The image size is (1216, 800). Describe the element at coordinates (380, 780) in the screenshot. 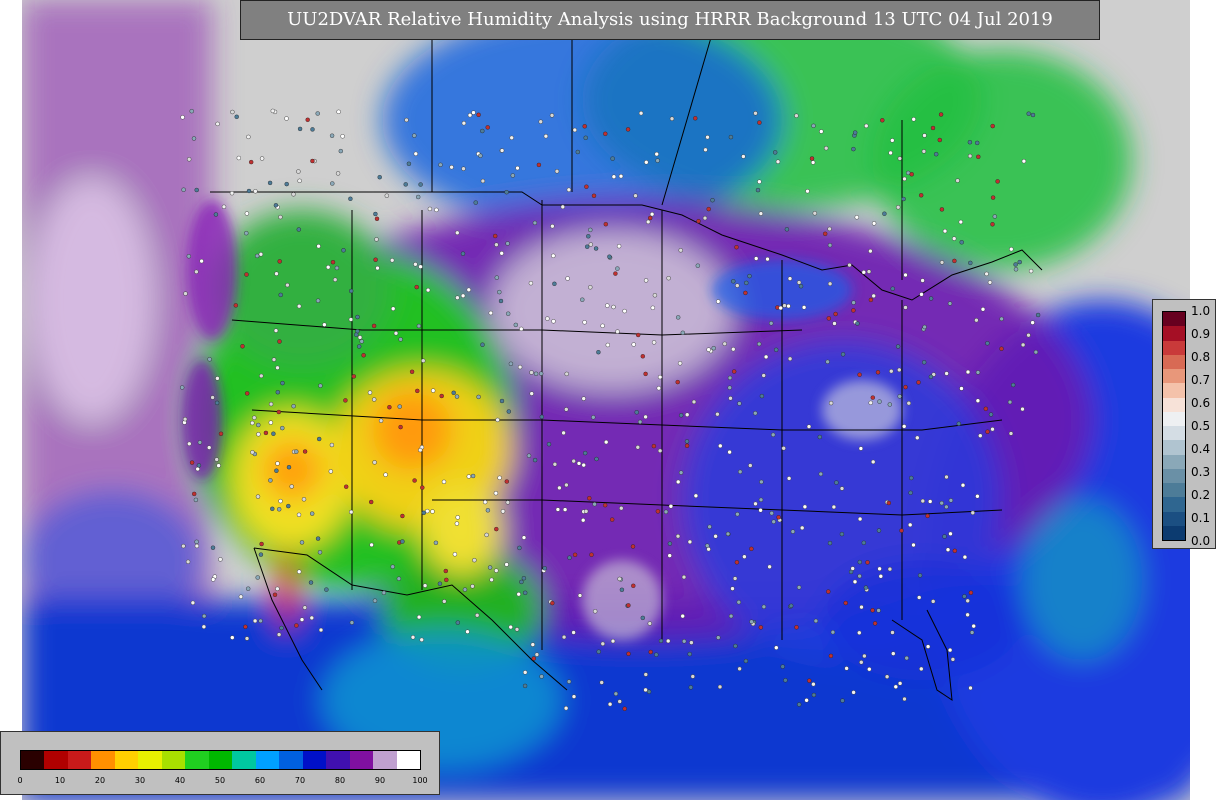

I see `humidity-tick-label: 90` at that location.